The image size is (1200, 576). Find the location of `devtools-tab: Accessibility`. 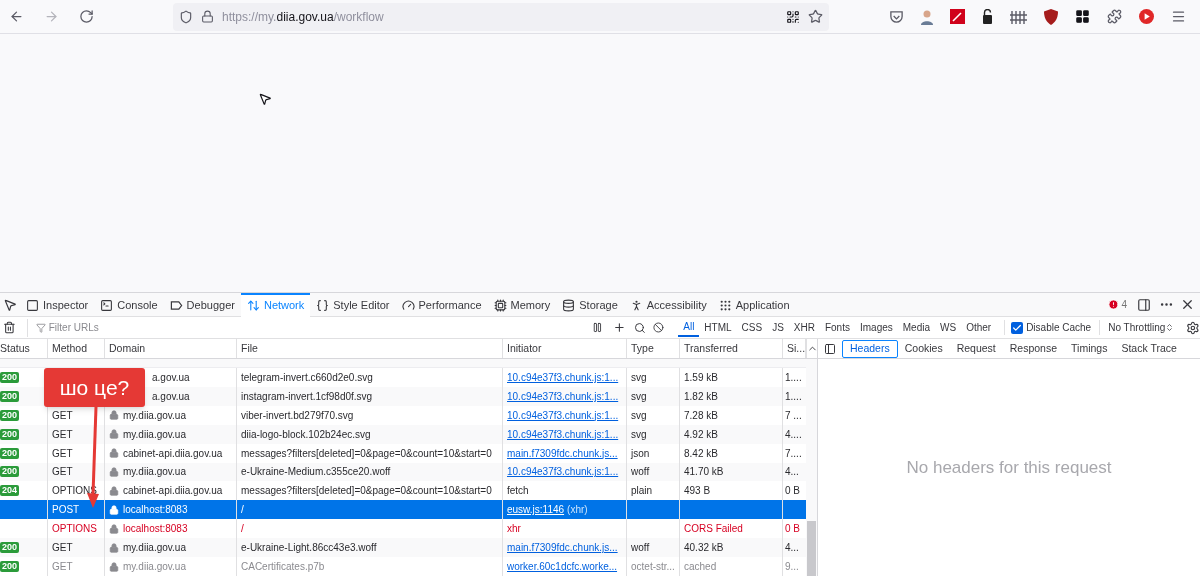

devtools-tab: Accessibility is located at coordinates (668, 304).